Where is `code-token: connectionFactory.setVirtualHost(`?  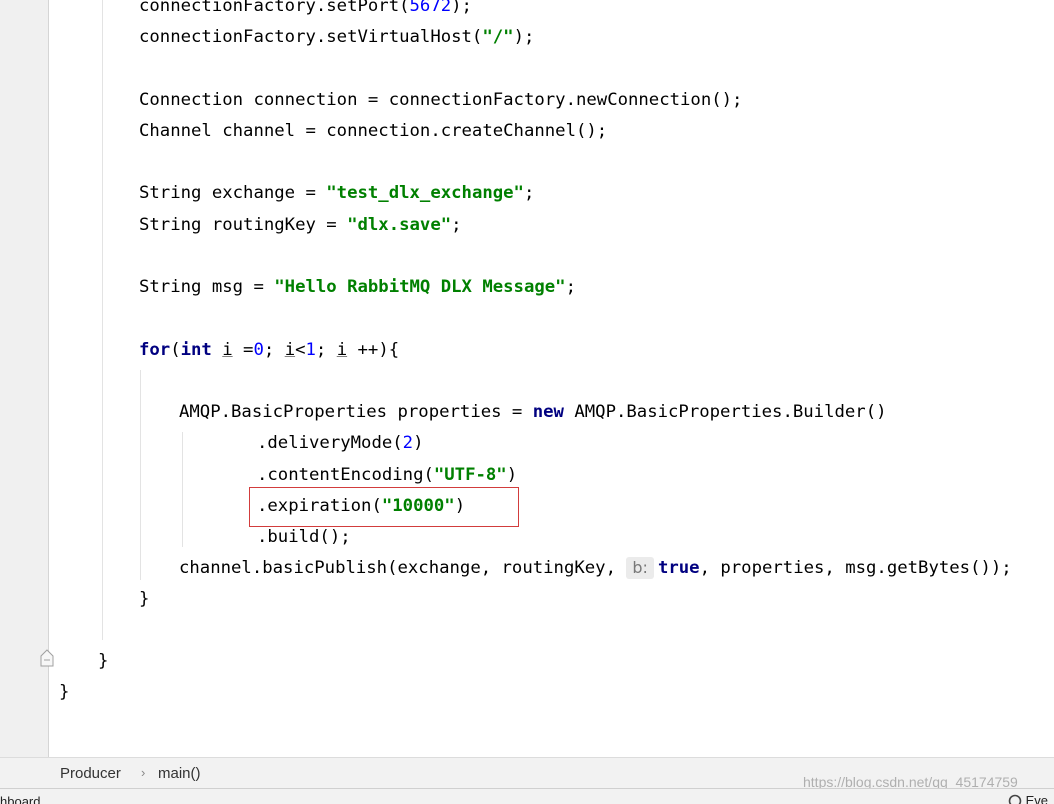
code-token: connectionFactory.setVirtualHost( is located at coordinates (310, 37).